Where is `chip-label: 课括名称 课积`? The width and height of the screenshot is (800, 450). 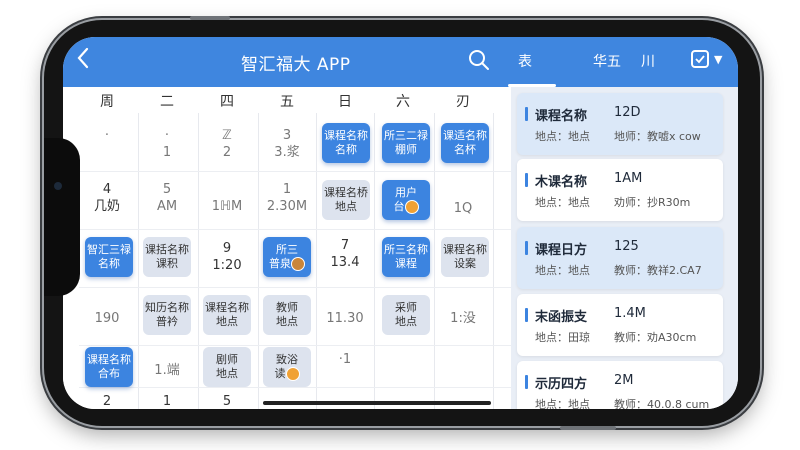
chip-label: 课括名称 课积 is located at coordinates (167, 256).